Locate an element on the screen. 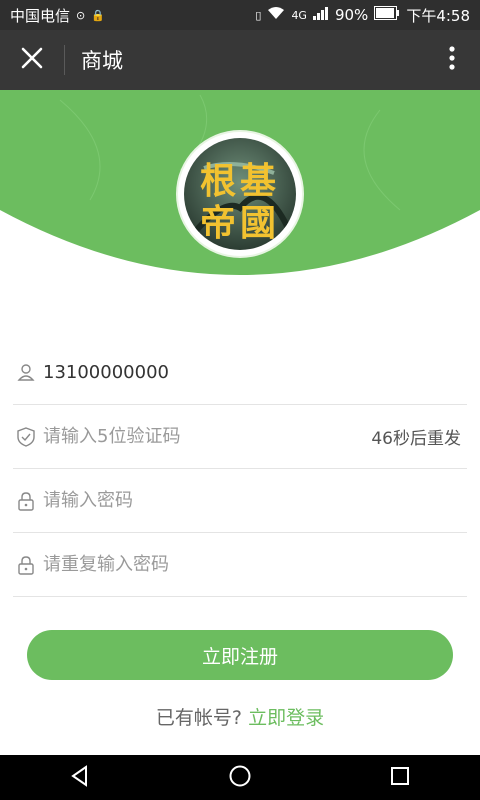  register-button: 立即注册 is located at coordinates (240, 655).